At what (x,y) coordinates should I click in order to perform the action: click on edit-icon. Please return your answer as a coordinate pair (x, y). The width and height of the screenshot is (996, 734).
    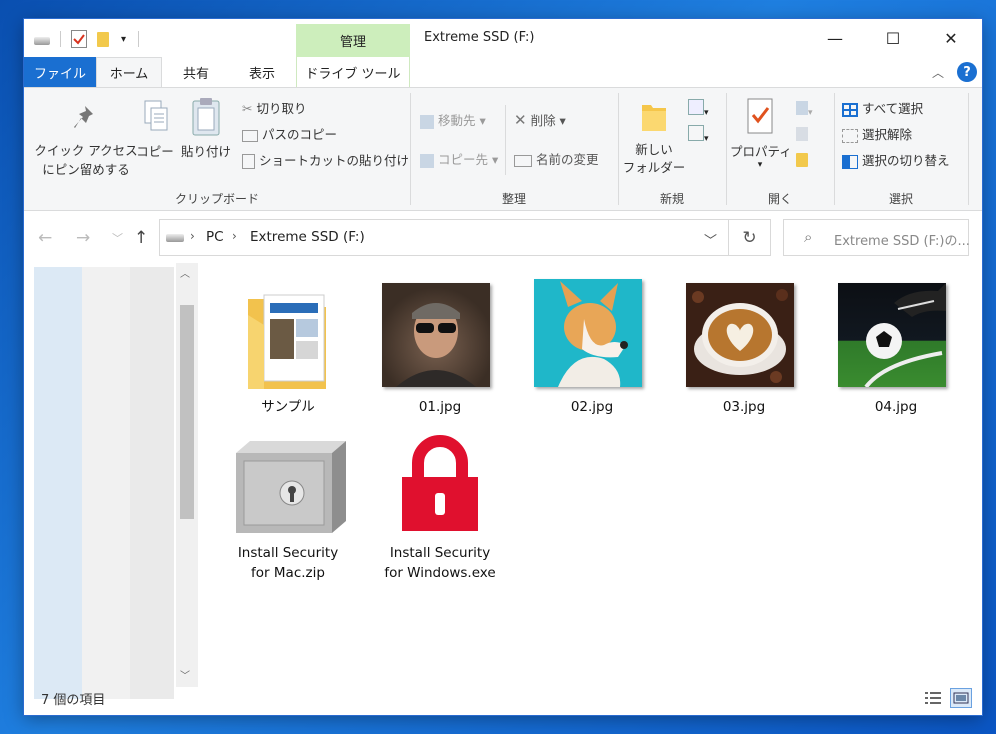
    Looking at the image, I should click on (802, 134).